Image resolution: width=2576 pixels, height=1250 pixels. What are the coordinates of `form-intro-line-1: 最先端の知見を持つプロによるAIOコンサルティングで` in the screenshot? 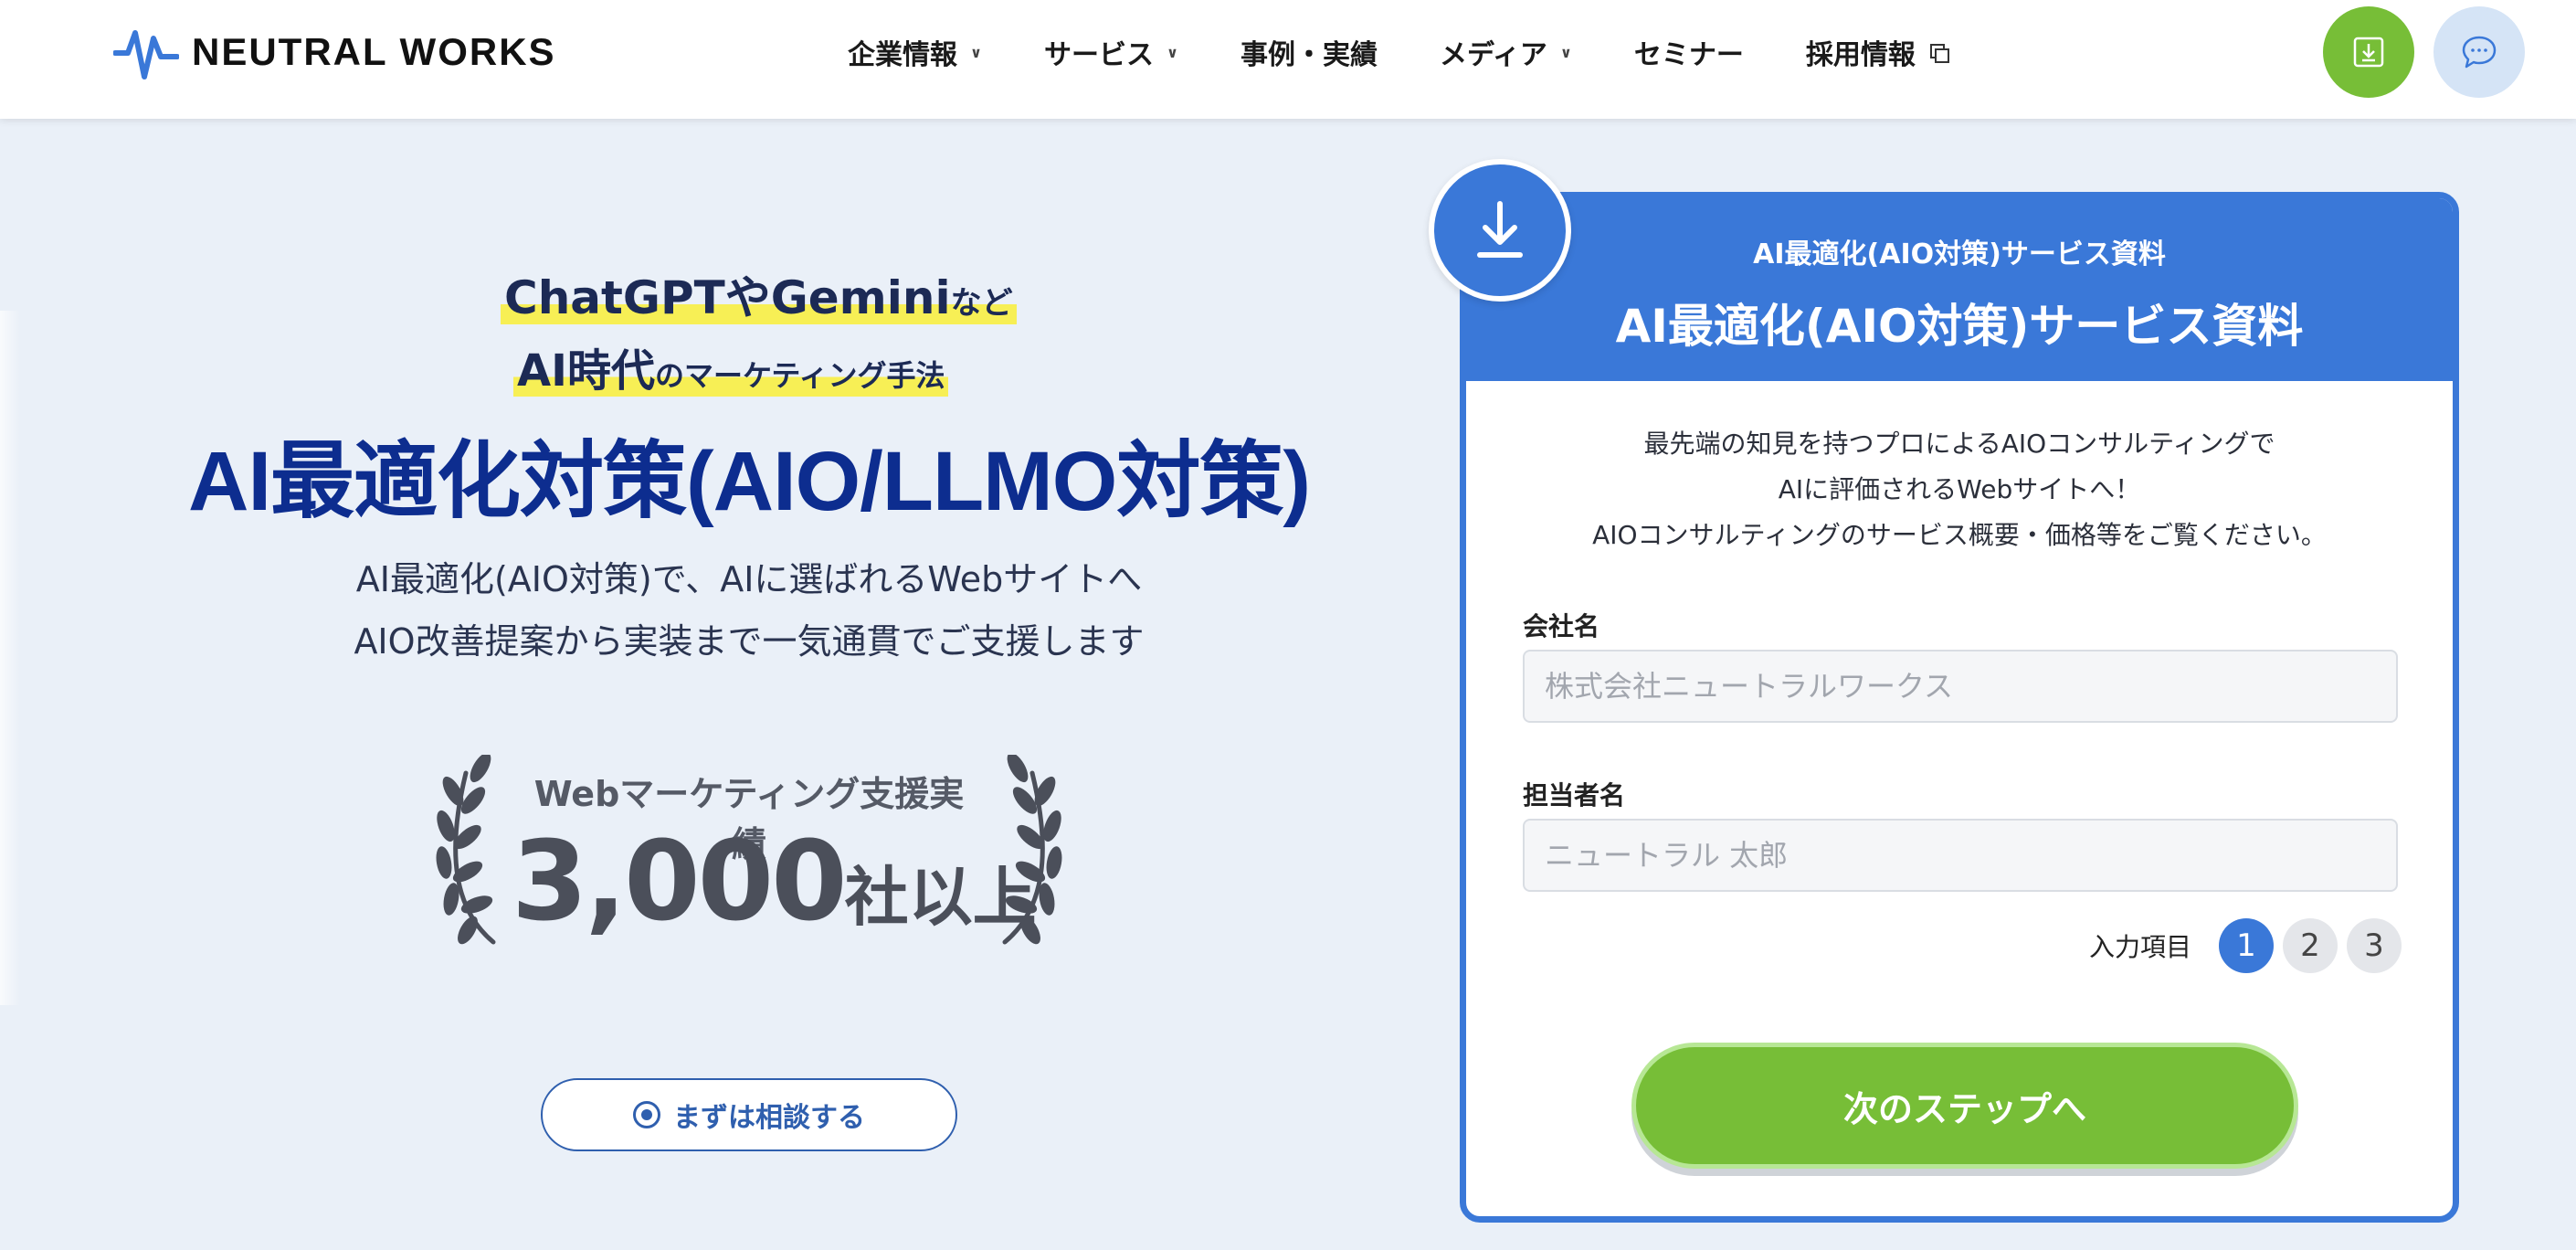 It's located at (1959, 444).